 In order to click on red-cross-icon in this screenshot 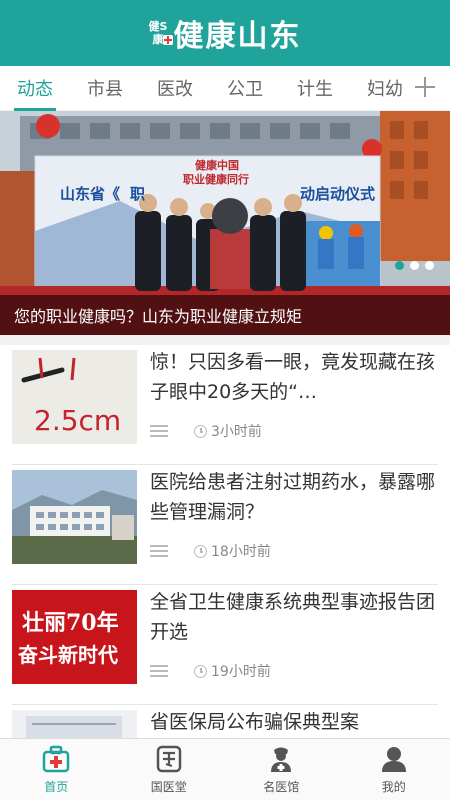, I will do `click(168, 40)`.